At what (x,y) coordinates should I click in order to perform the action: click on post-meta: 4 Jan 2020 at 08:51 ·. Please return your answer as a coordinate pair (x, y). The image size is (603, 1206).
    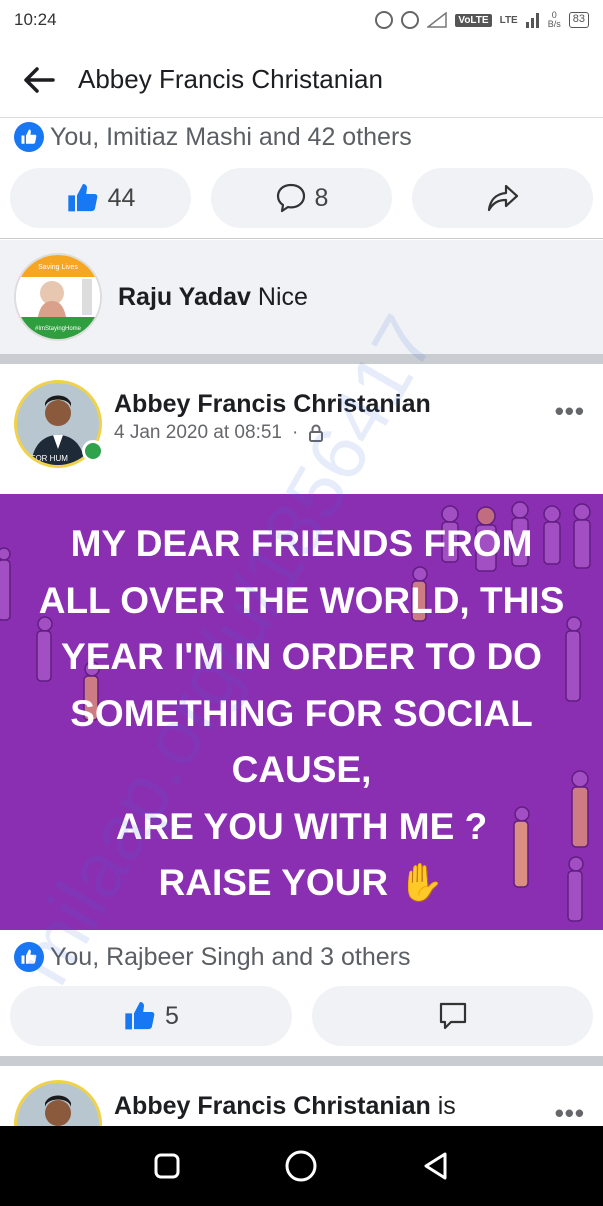
    Looking at the image, I should click on (219, 433).